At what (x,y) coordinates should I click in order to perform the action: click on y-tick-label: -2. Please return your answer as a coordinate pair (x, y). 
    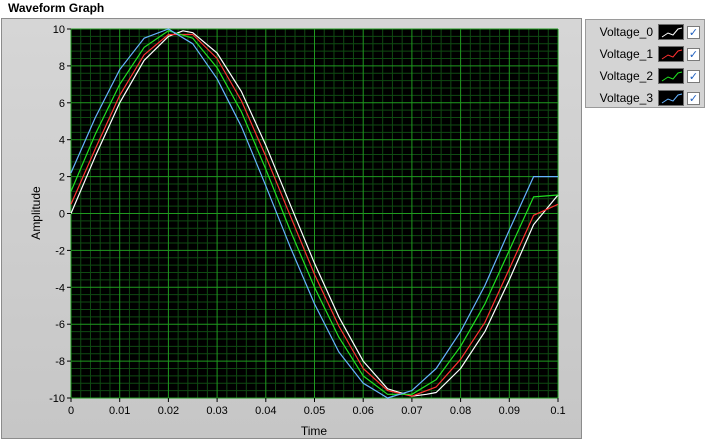
    Looking at the image, I should click on (60, 251).